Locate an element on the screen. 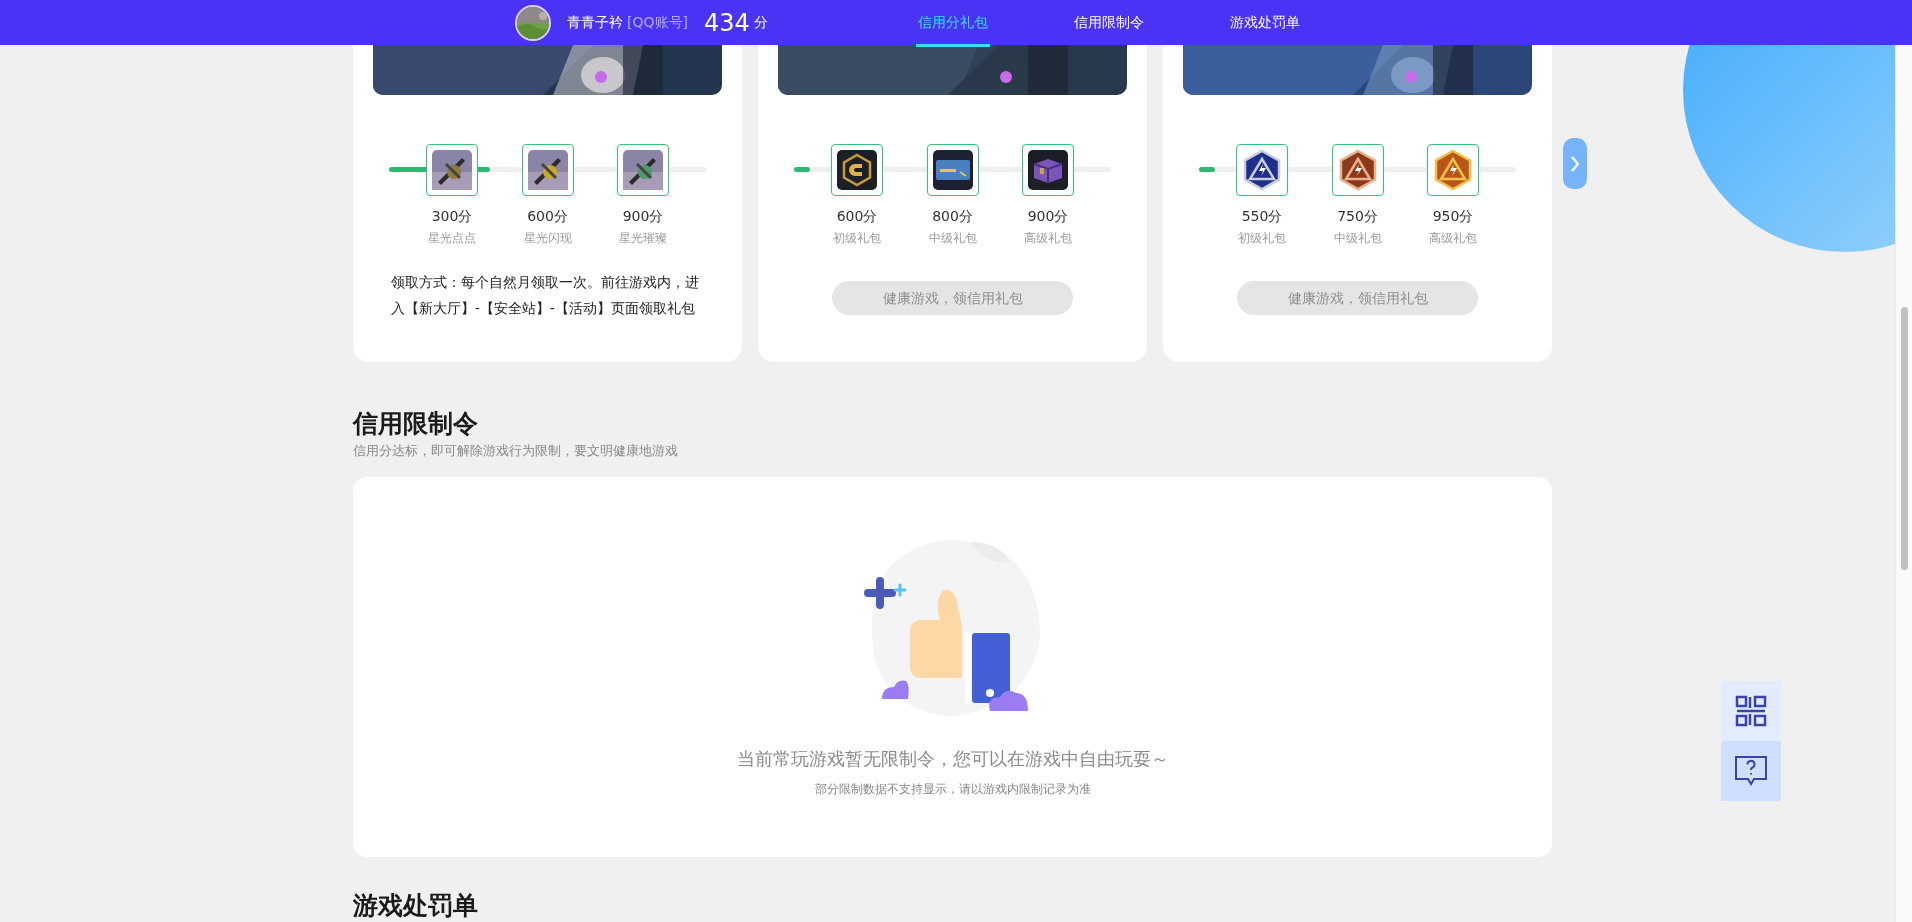  nav-tab: 游戏处罚单 is located at coordinates (1264, 24).